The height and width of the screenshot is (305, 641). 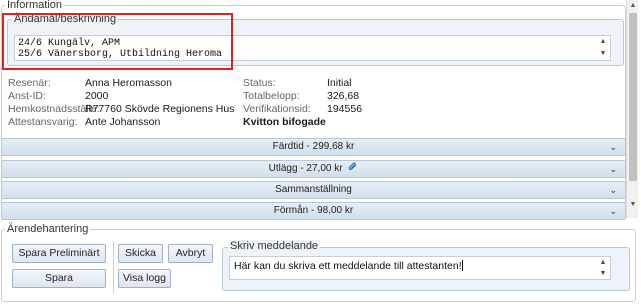 I want to click on total-value: 326,68, so click(x=343, y=96).